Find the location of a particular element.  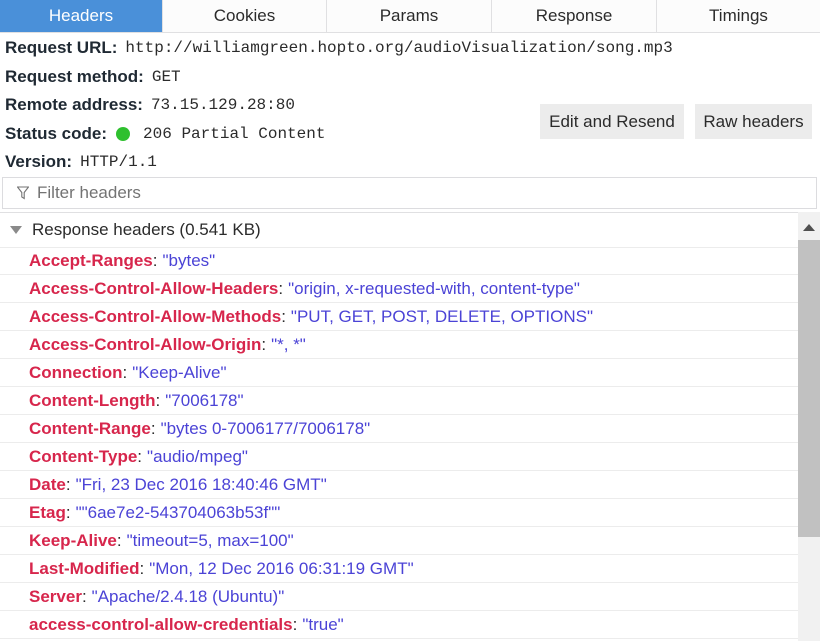

remote-address-value: 73.15.129.28:80 is located at coordinates (222, 105).